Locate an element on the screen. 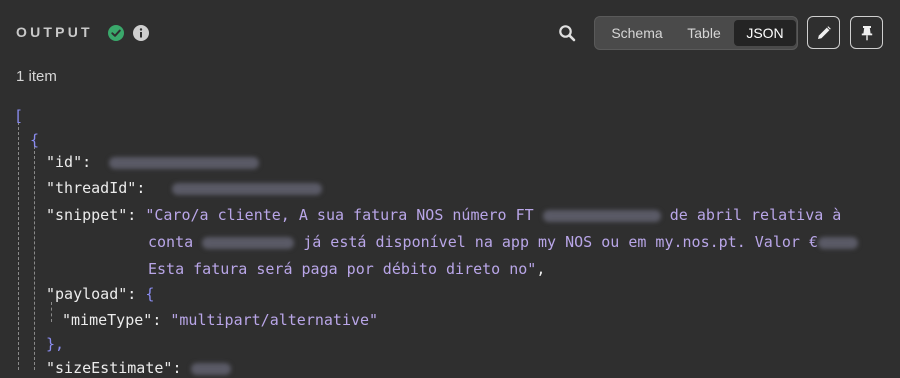  payload-close-brace: }, is located at coordinates (55, 344).